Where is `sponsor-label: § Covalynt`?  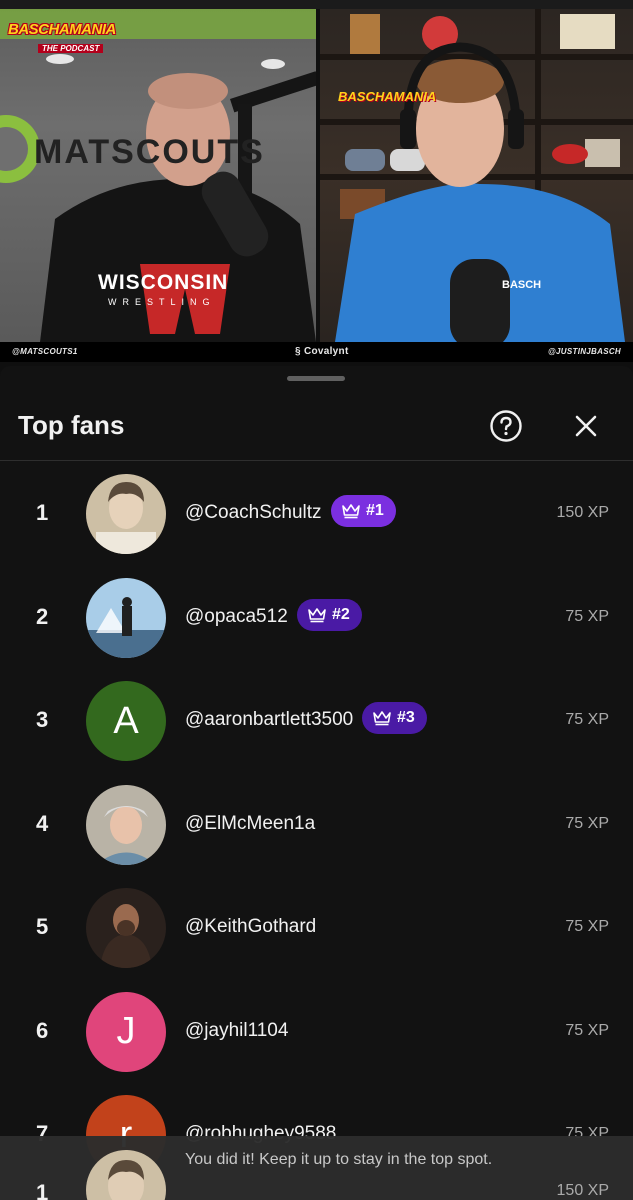
sponsor-label: § Covalynt is located at coordinates (322, 351).